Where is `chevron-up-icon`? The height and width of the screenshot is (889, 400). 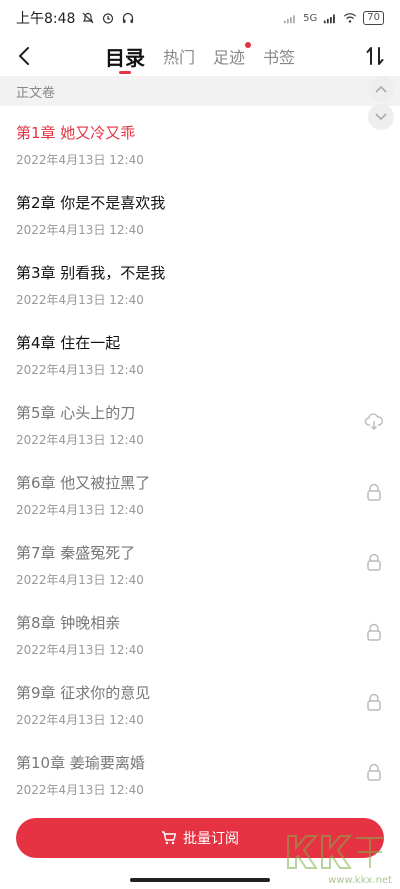
chevron-up-icon is located at coordinates (381, 89).